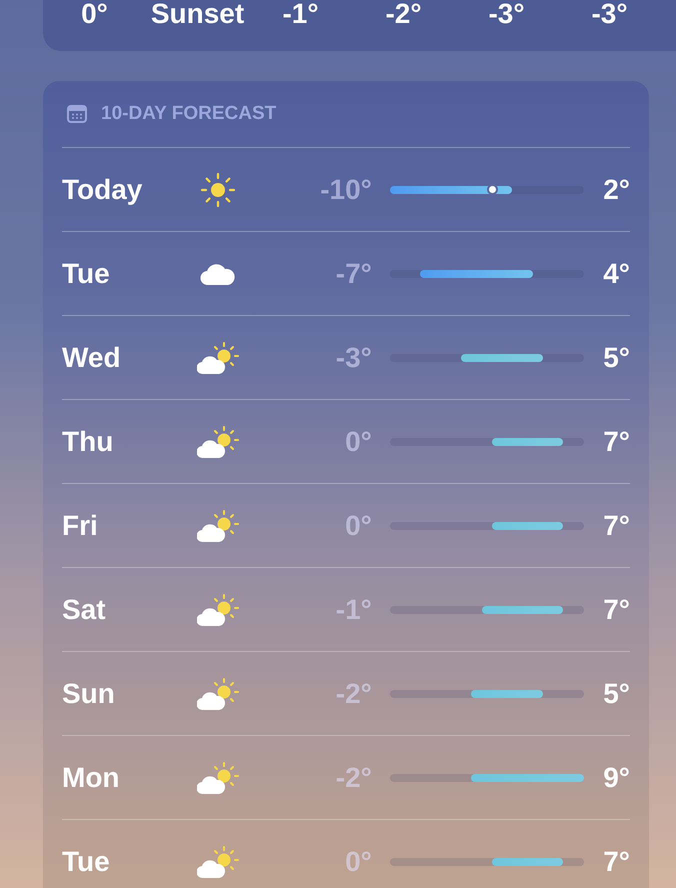  Describe the element at coordinates (198, 14) in the screenshot. I see `hourly-label: Sunset` at that location.